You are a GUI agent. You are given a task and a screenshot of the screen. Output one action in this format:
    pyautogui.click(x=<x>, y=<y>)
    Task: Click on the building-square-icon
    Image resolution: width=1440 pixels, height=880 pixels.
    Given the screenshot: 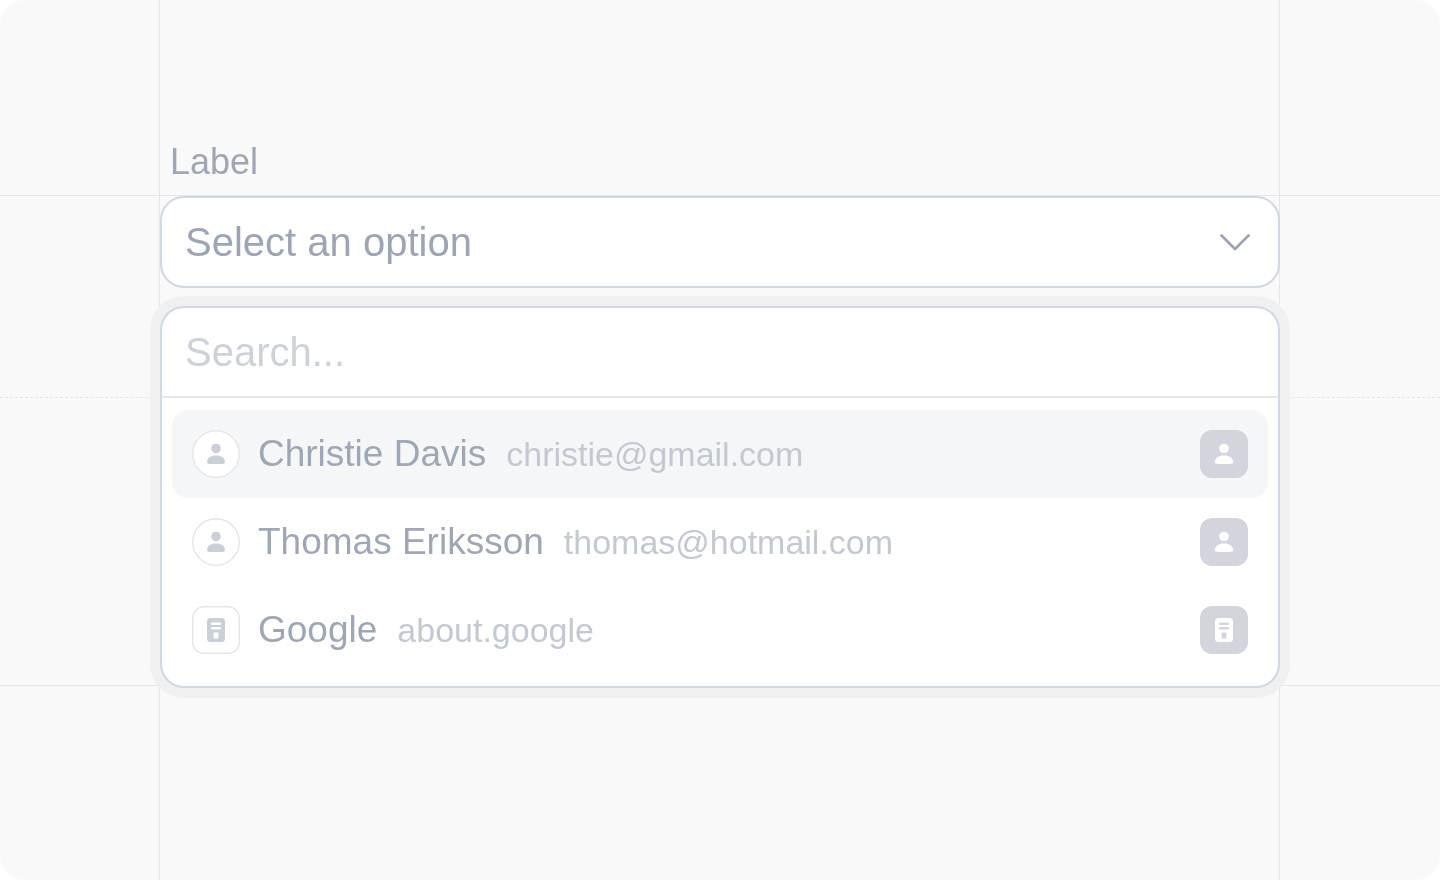 What is the action you would take?
    pyautogui.click(x=1224, y=630)
    